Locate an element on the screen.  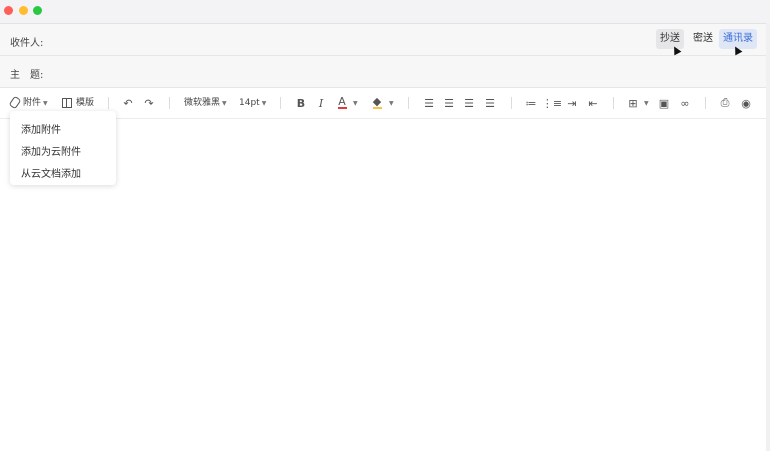
font-family-select: 微软雅黑 ▼ is located at coordinates (205, 103).